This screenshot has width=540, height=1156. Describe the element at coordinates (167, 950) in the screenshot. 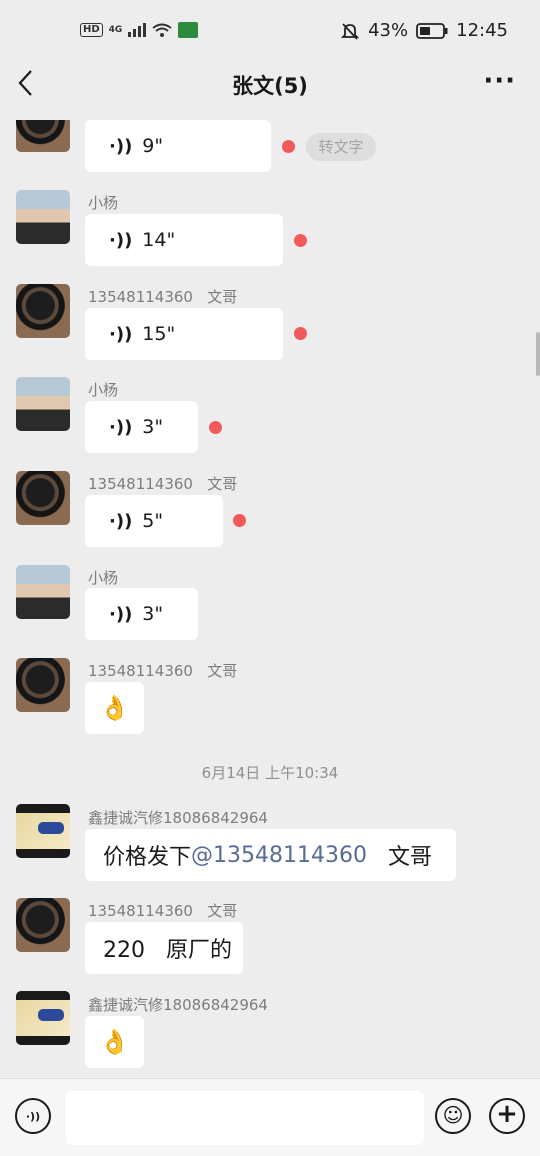

I see `message-text: 220 原厂的` at that location.